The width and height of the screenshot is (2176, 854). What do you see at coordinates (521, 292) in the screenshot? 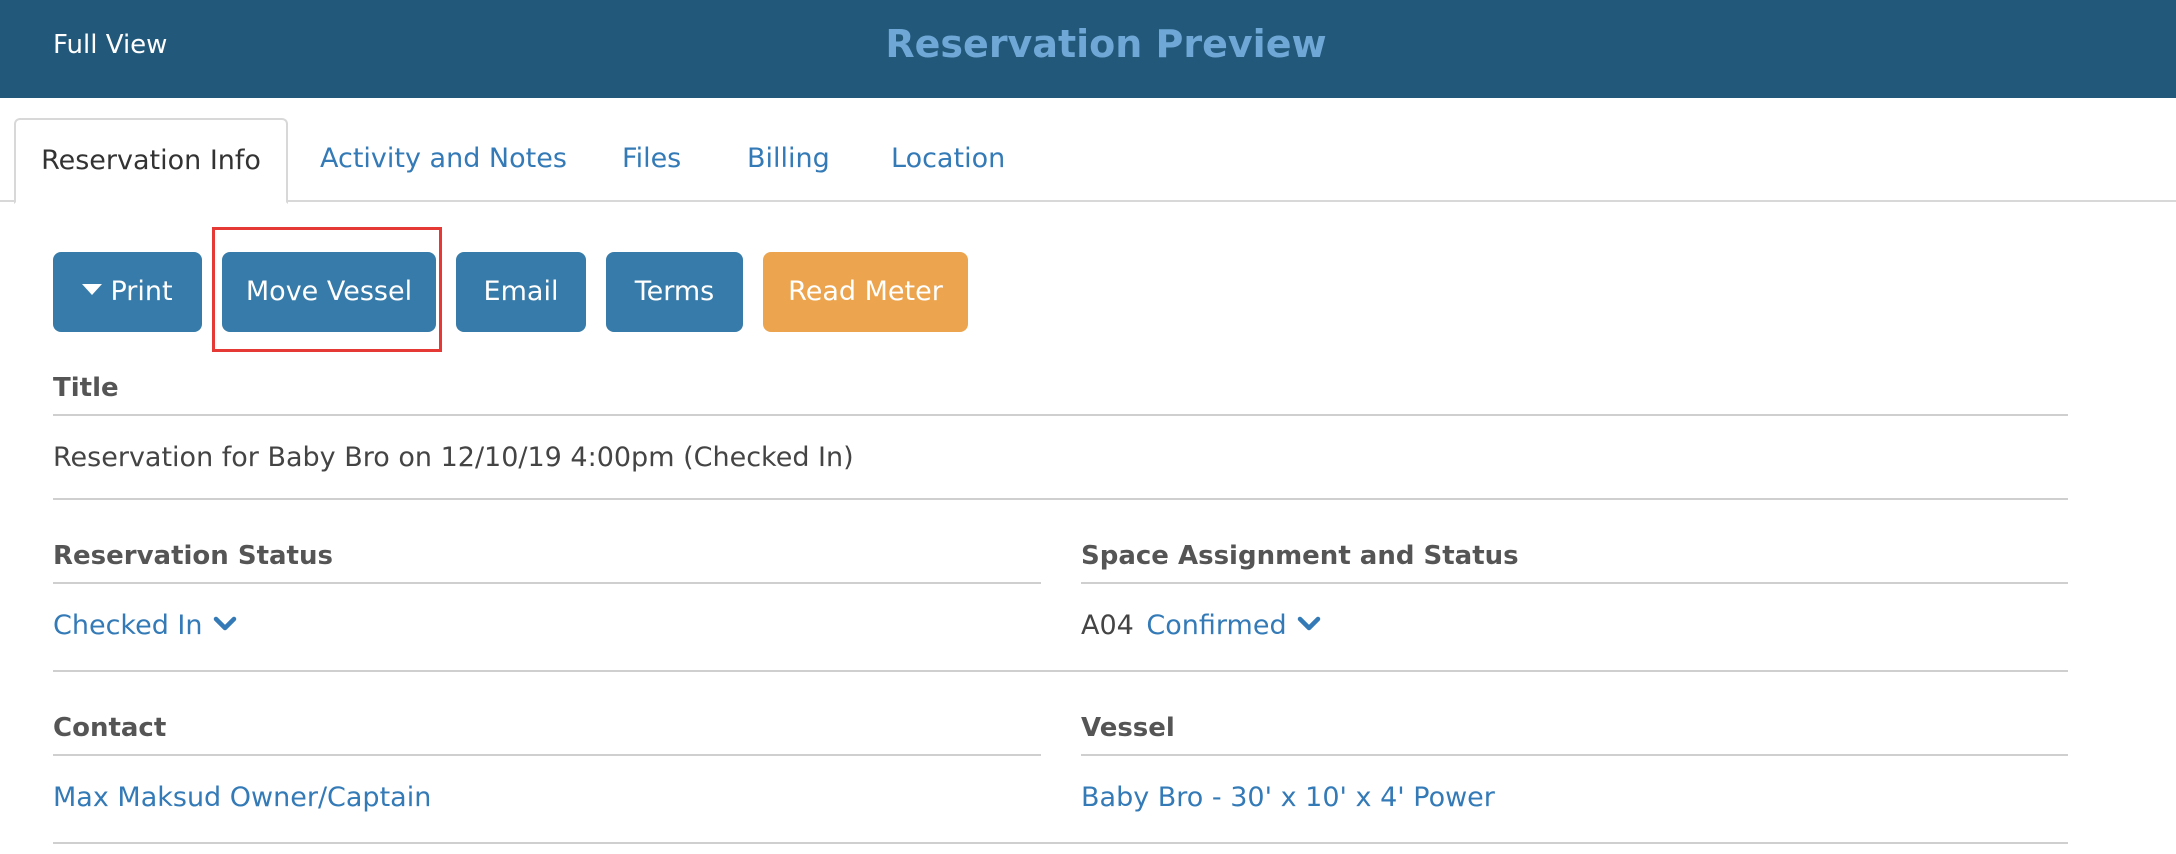
I see `email-button: Email` at bounding box center [521, 292].